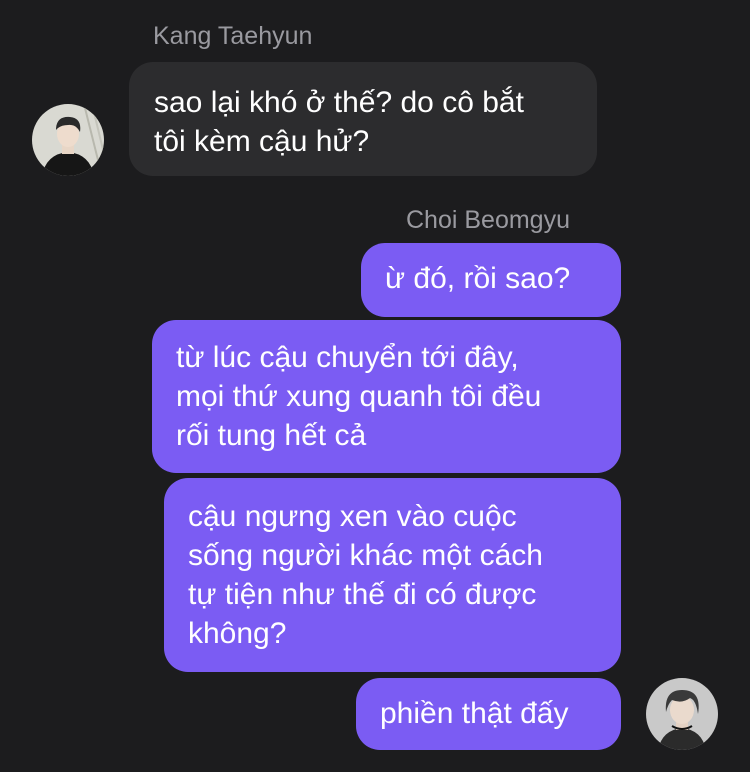  Describe the element at coordinates (339, 102) in the screenshot. I see `message-line: sao lại khó ở thế? do cô bắt` at that location.